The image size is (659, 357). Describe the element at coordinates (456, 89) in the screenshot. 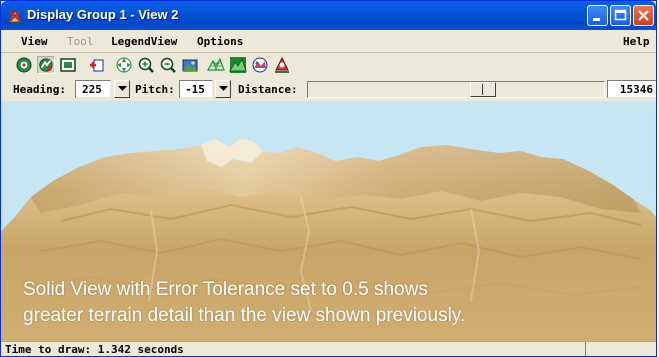

I see `distance-slider` at that location.